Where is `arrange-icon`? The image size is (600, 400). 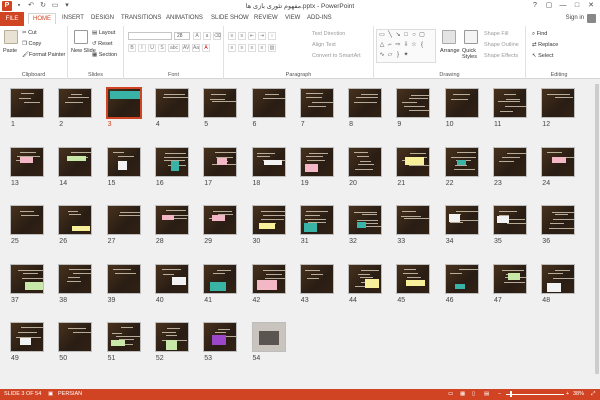 arrange-icon is located at coordinates (449, 37).